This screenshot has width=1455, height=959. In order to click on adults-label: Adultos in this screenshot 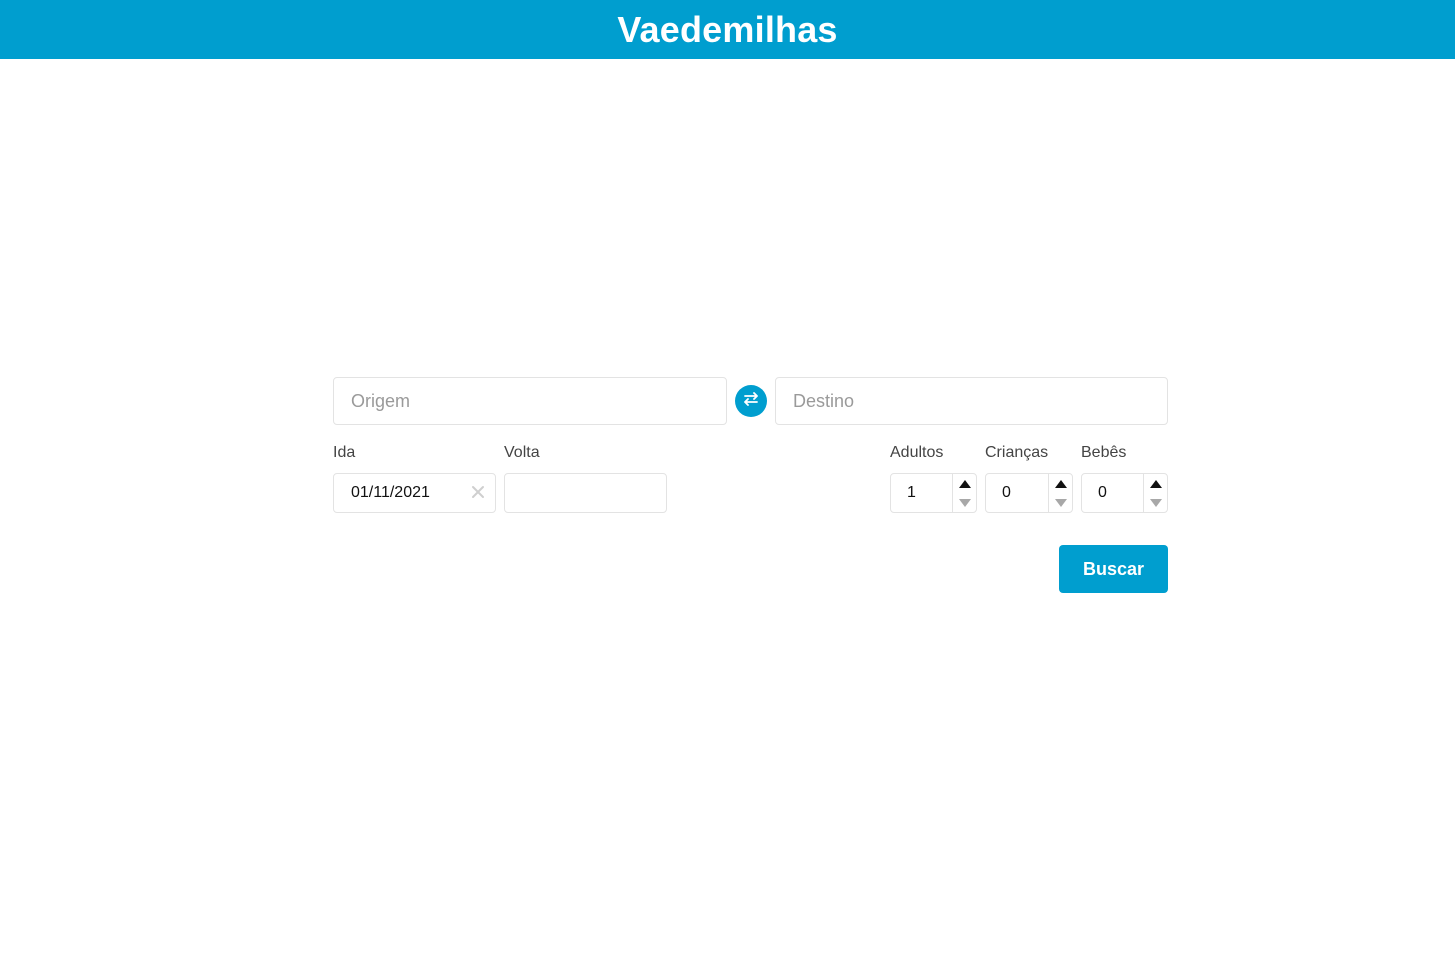, I will do `click(917, 452)`.